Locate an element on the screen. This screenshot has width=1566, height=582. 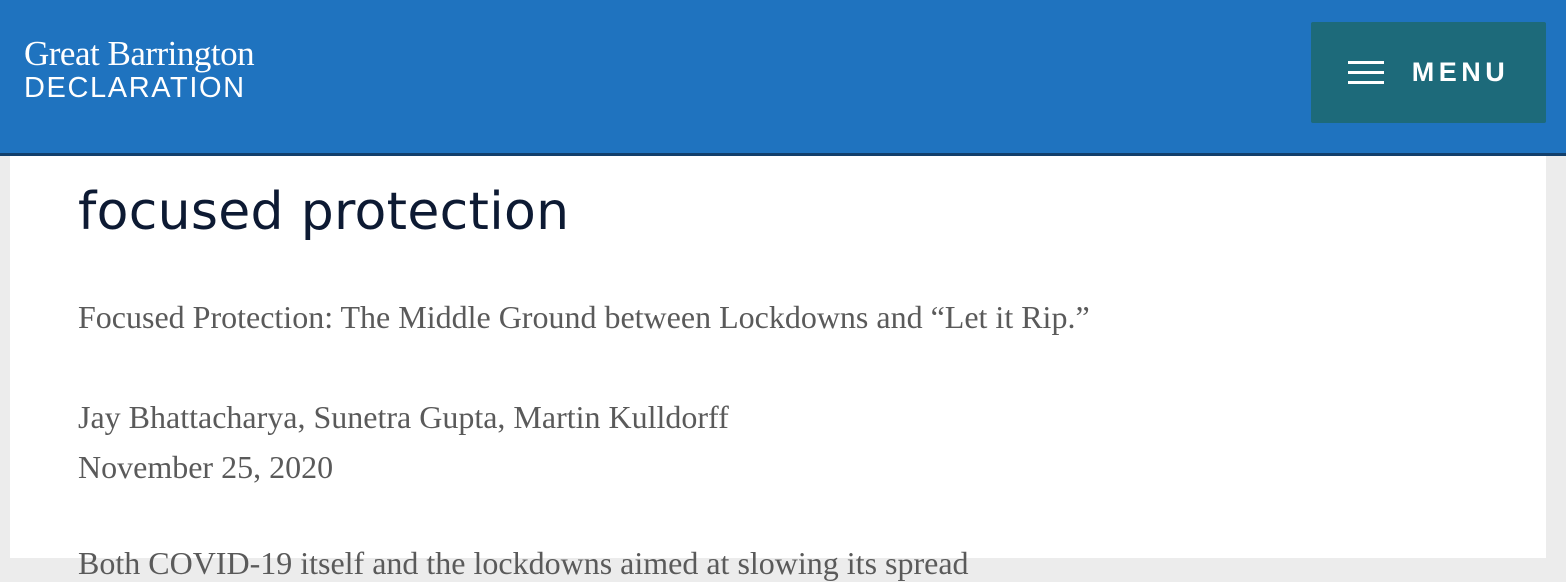
menu-label: MENU is located at coordinates (1460, 72).